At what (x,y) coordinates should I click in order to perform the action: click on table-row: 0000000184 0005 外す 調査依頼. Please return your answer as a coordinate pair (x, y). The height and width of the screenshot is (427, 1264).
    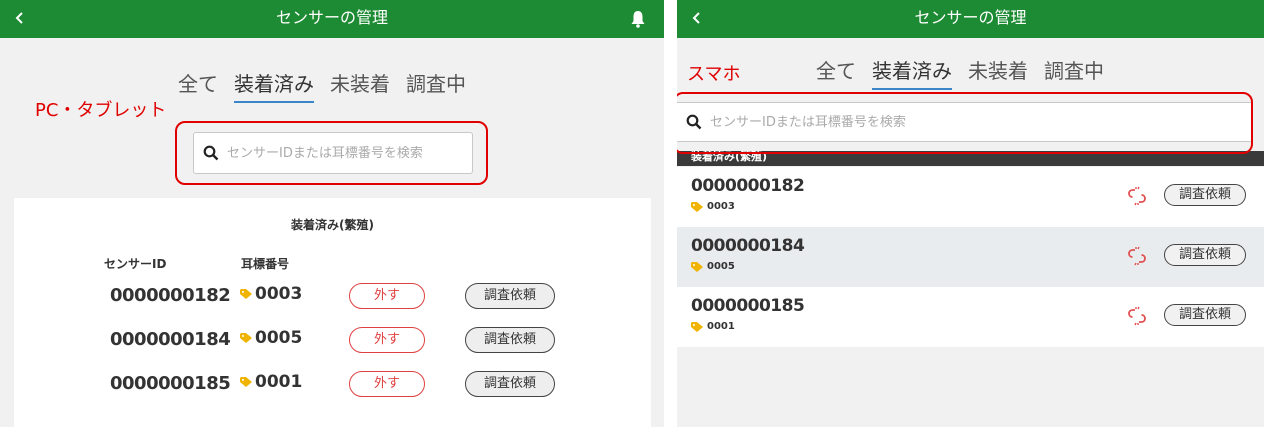
    Looking at the image, I should click on (332, 341).